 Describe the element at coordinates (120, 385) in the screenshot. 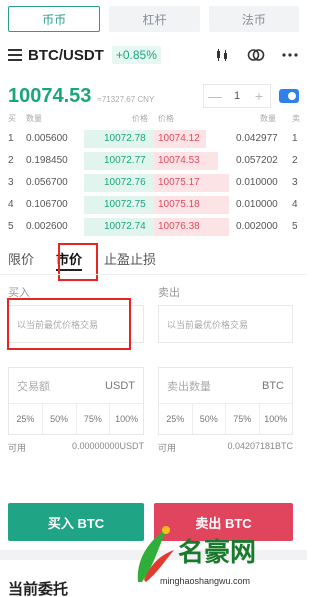

I see `buy-amount-unit: USDT` at that location.